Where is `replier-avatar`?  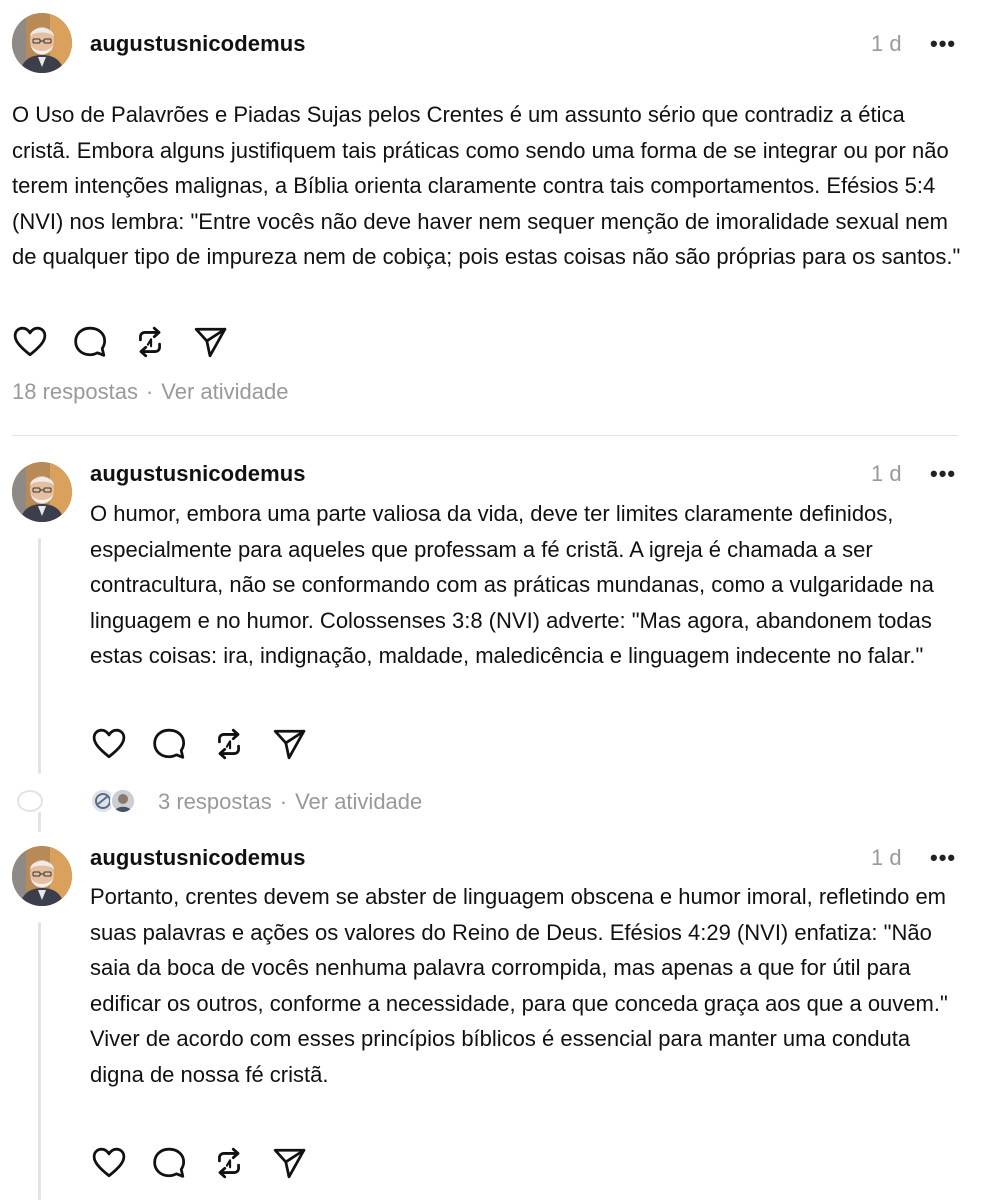
replier-avatar is located at coordinates (123, 801).